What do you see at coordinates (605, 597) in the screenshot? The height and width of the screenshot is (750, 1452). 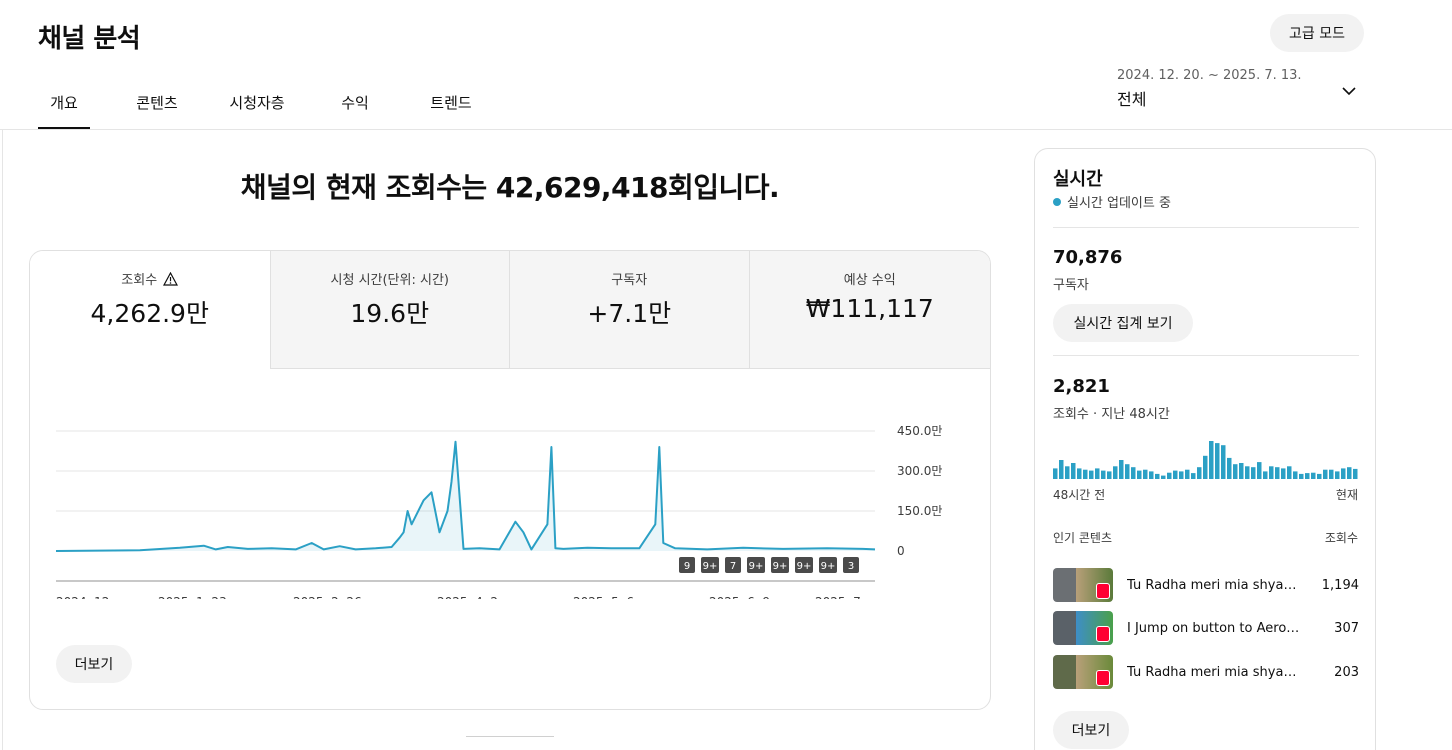 I see `x-tick-label: 2025. 5. 6.` at bounding box center [605, 597].